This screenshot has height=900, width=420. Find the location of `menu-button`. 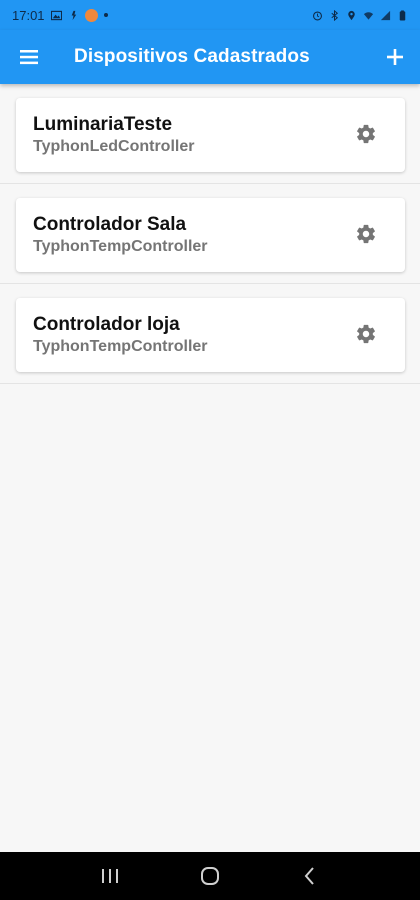

menu-button is located at coordinates (29, 57).